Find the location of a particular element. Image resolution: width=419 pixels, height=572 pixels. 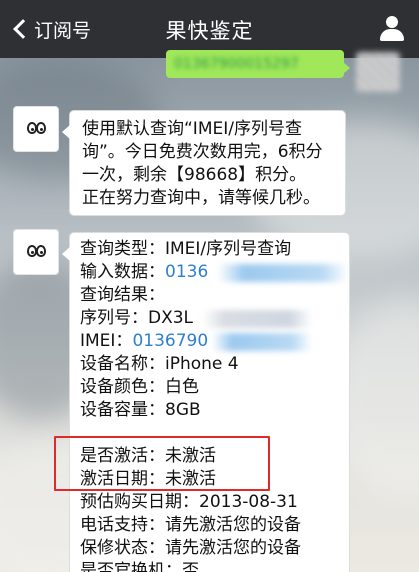

result-row-refurbished: 是否官换机：否 is located at coordinates (139, 566).